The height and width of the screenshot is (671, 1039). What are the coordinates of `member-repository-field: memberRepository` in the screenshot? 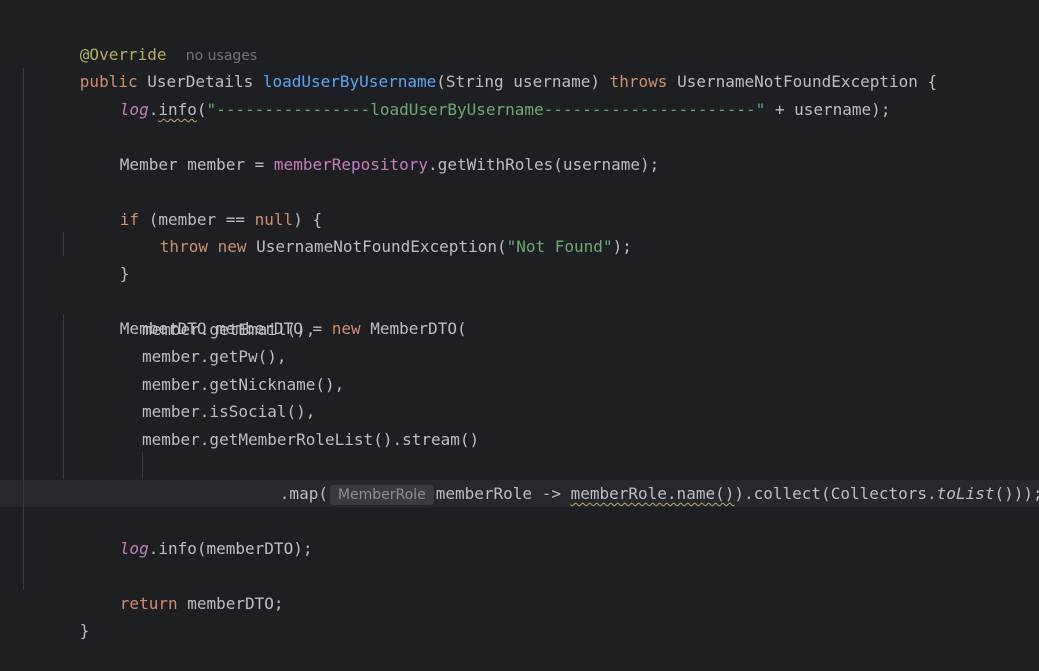 It's located at (351, 164).